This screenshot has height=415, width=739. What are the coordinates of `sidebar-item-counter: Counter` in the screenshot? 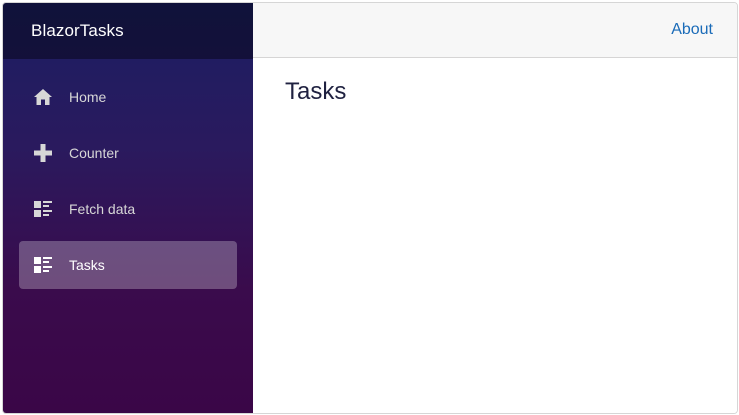 It's located at (128, 153).